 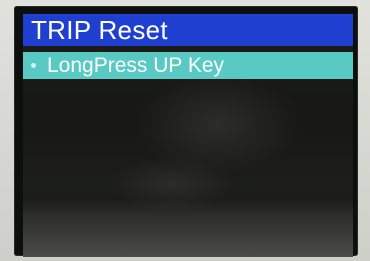 What do you see at coordinates (99, 30) in the screenshot?
I see `screen-title: TRIP Reset` at bounding box center [99, 30].